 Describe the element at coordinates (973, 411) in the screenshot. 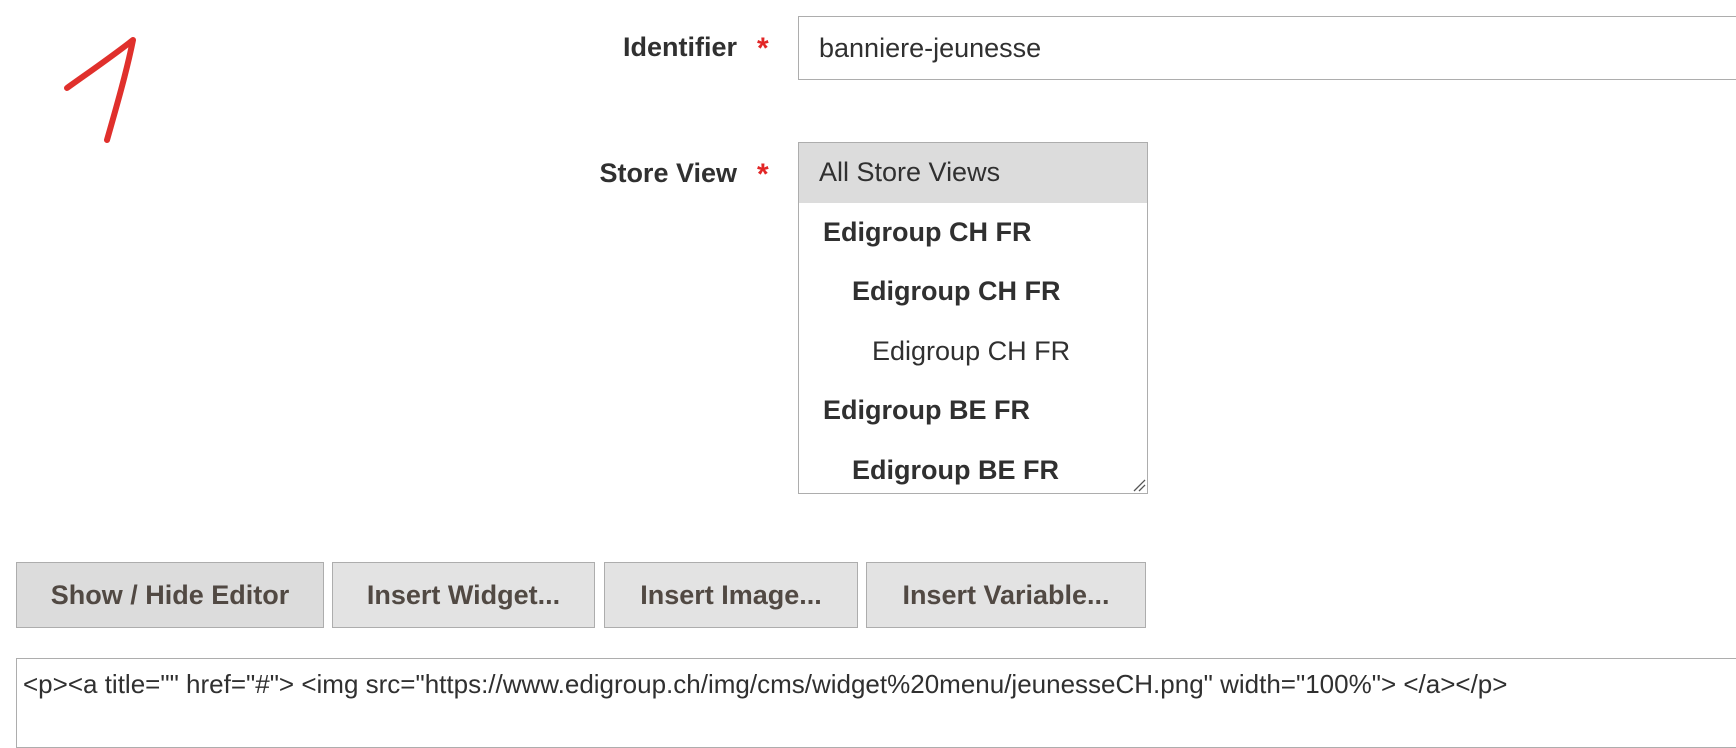

I see `store-view-option-website-be: Edigroup BE FR` at that location.